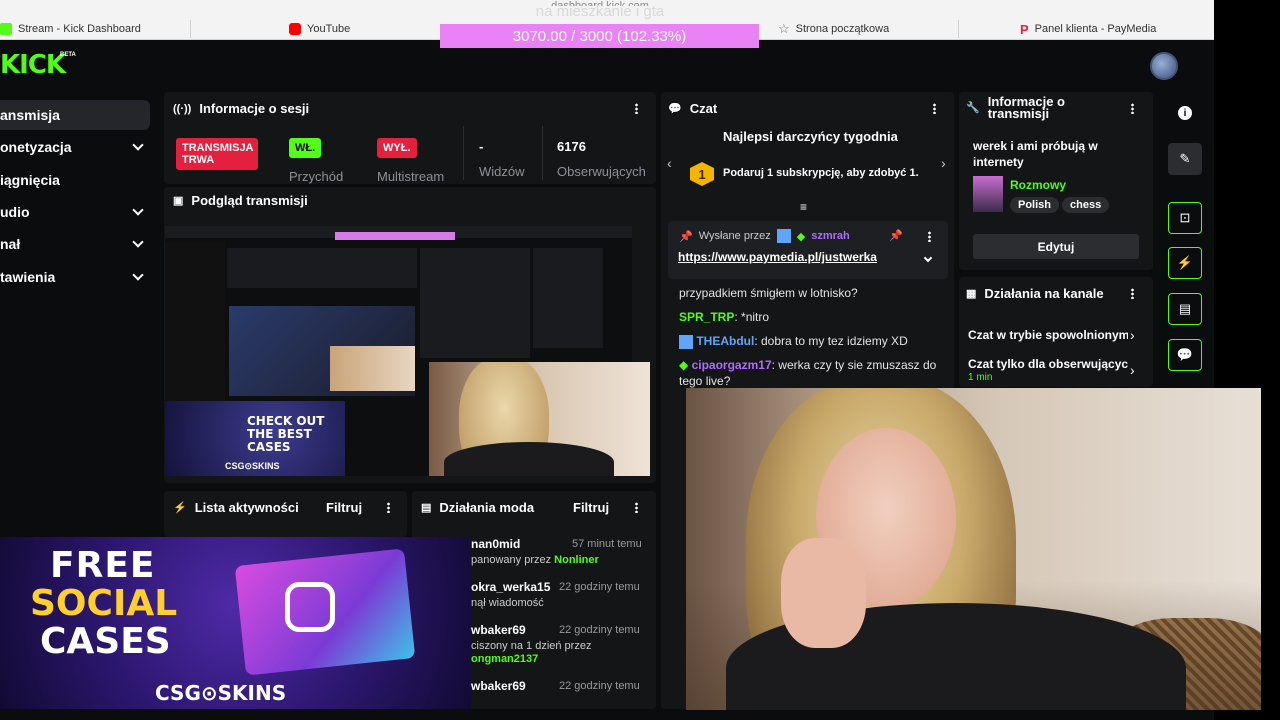 Image resolution: width=1280 pixels, height=720 pixels. What do you see at coordinates (1056, 246) in the screenshot?
I see `edit-button: Edytuj` at bounding box center [1056, 246].